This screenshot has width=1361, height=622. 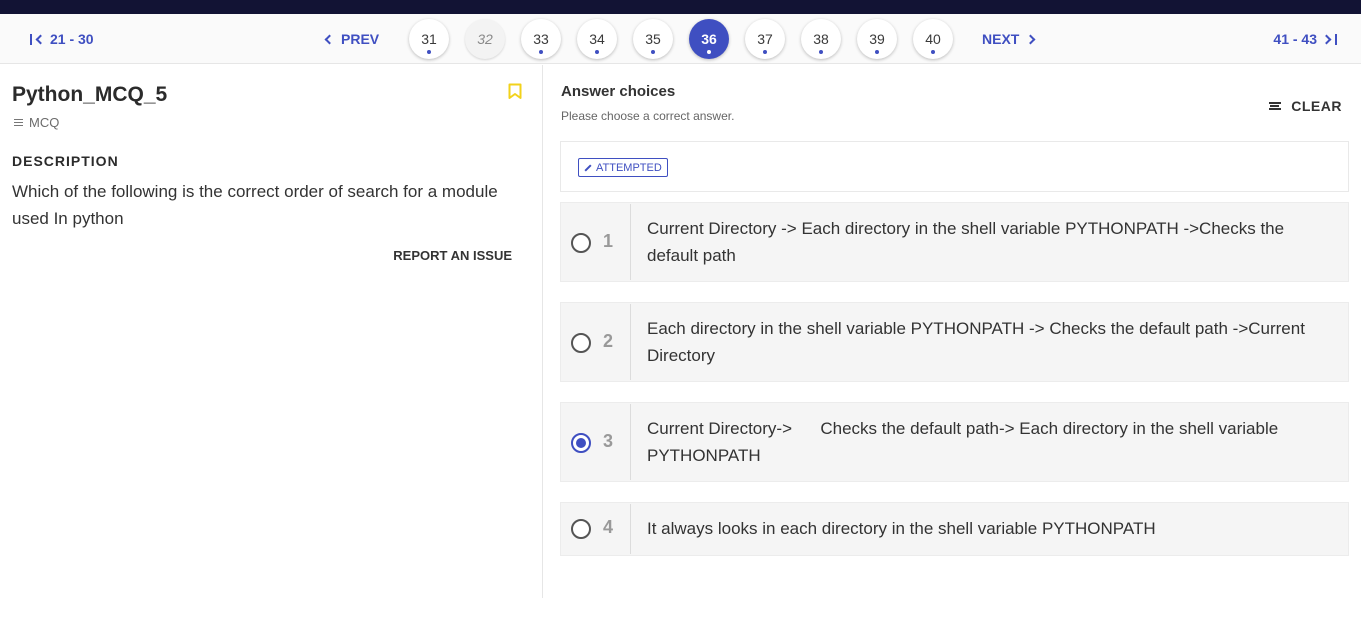 I want to click on answer-choices-subheading: Please choose a correct answer., so click(x=648, y=116).